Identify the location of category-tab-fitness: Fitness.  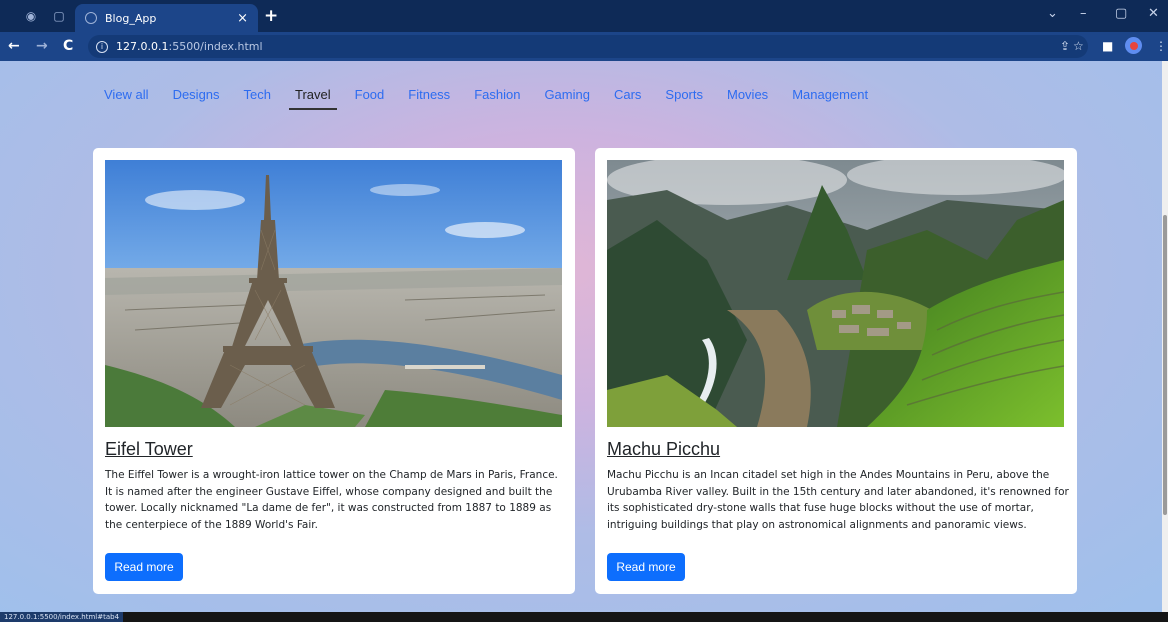
(429, 98).